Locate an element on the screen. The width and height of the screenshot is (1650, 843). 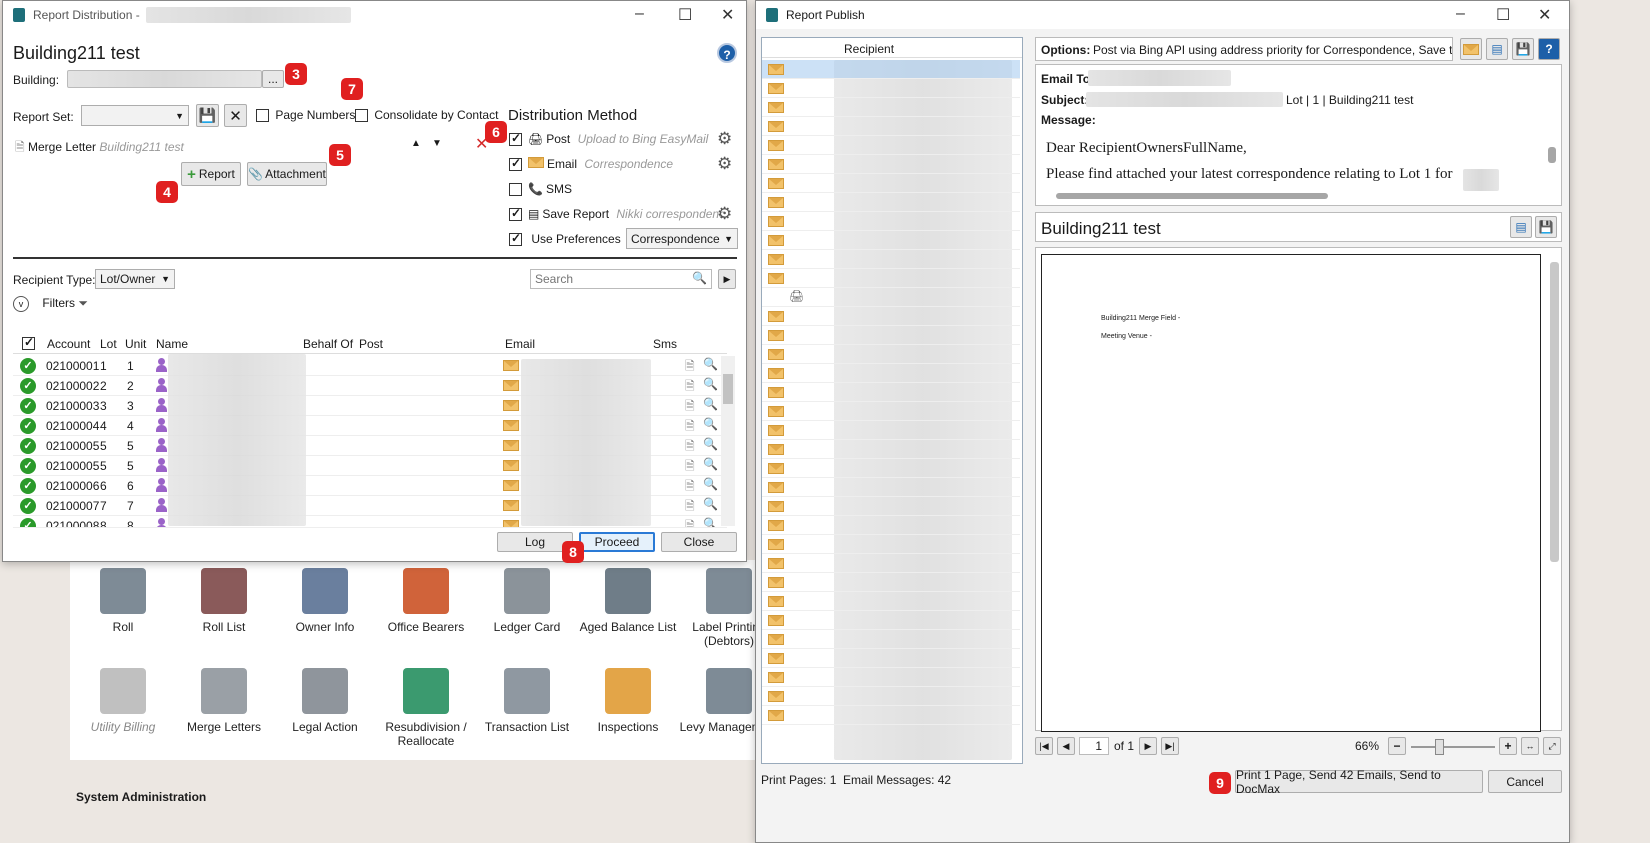
search-box: 🔍 is located at coordinates (621, 279).